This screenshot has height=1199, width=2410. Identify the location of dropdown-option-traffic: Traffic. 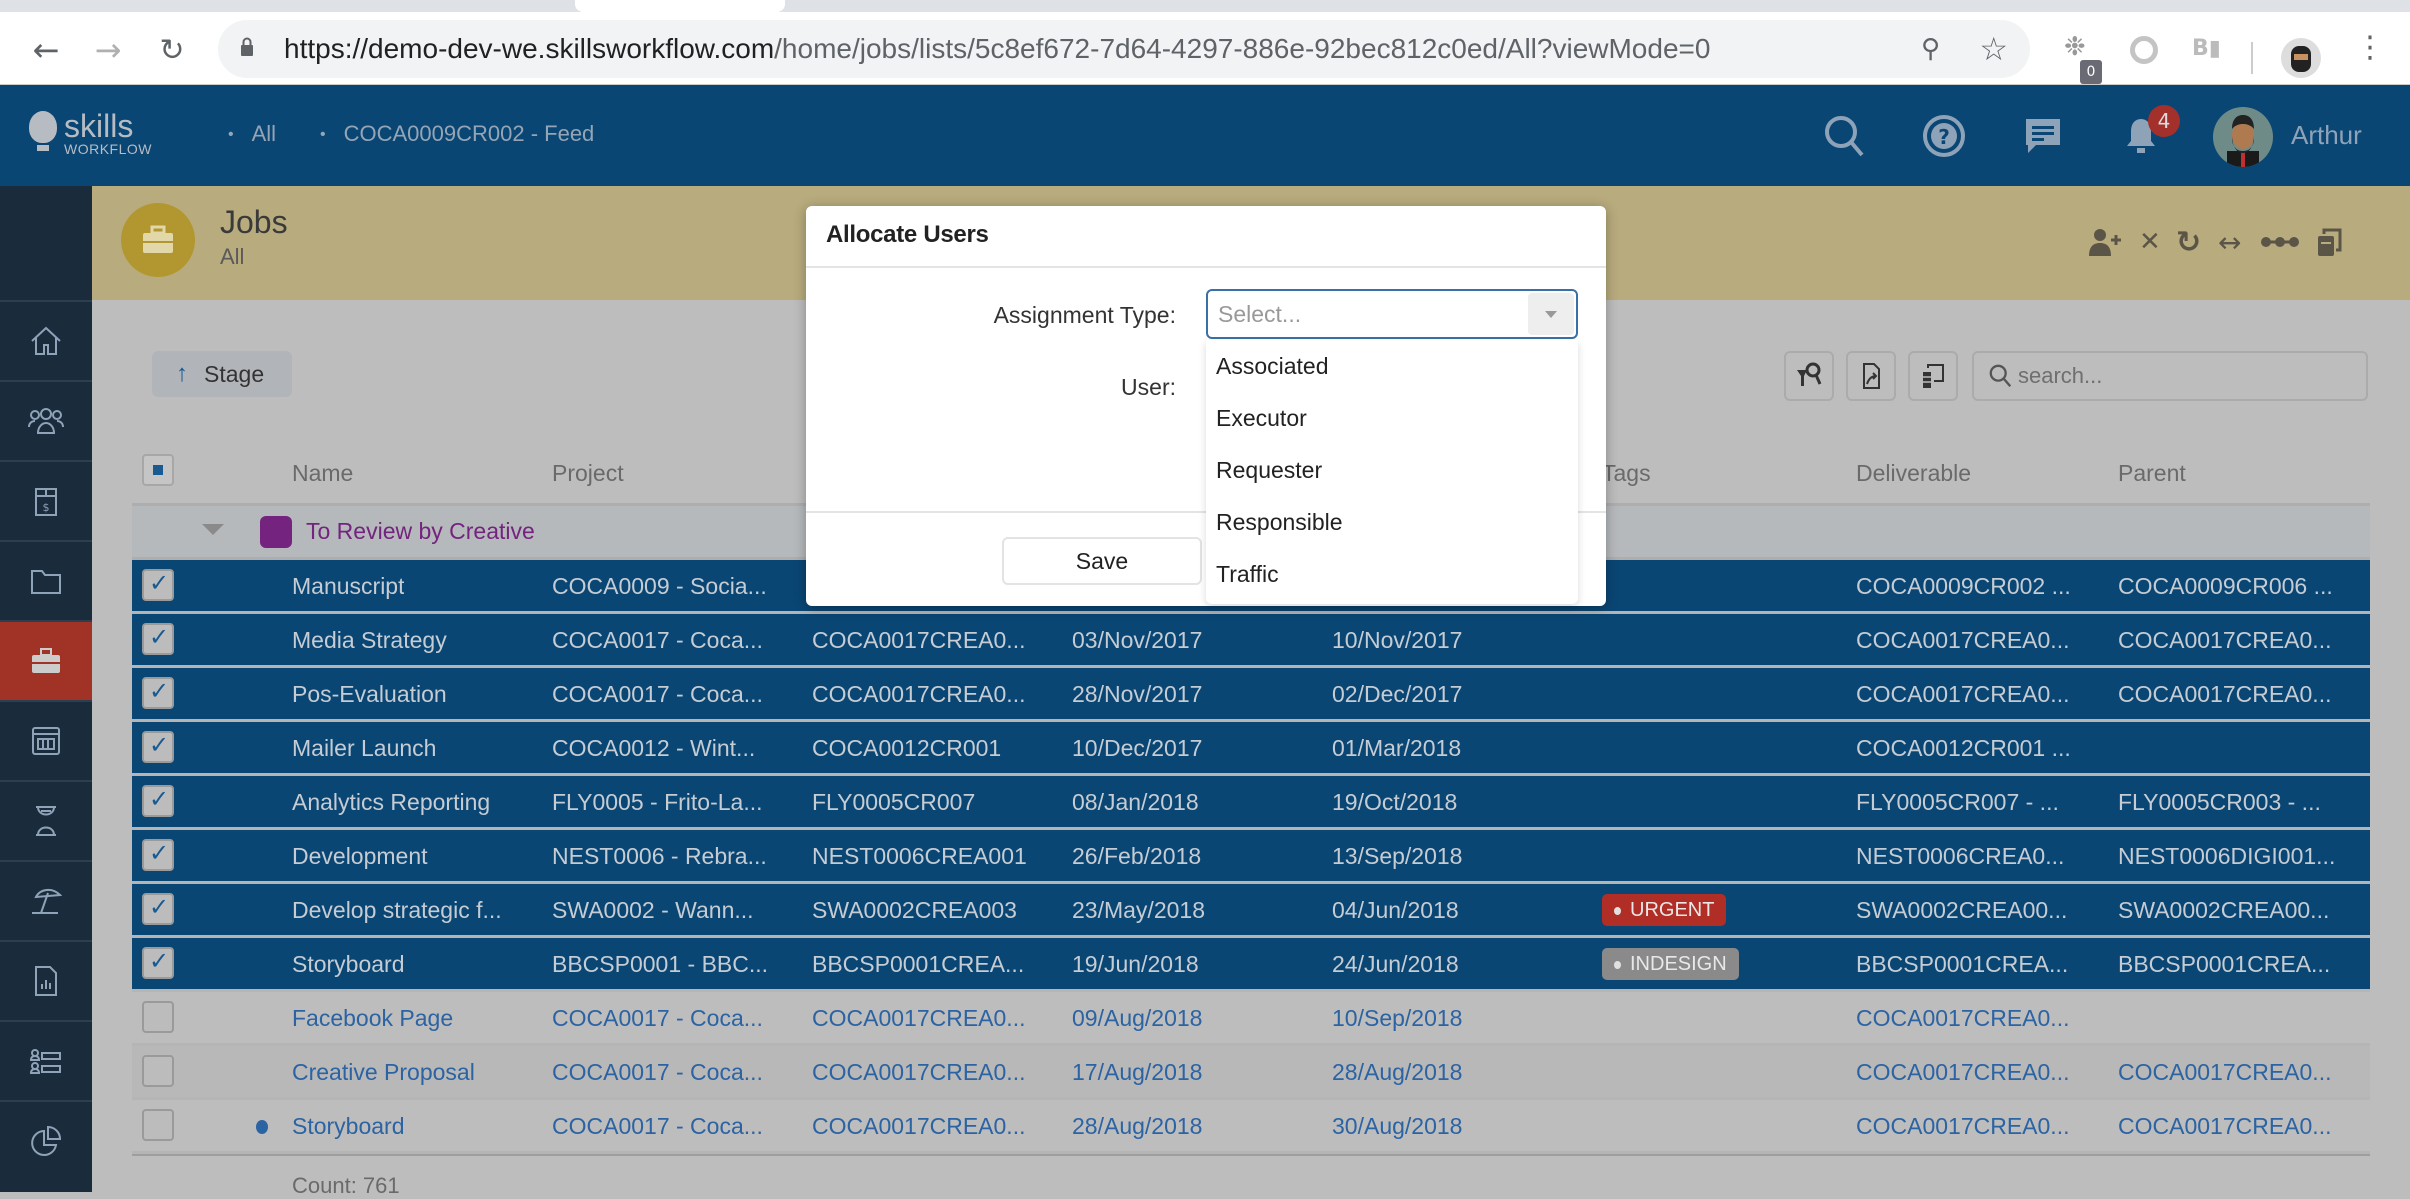
(1392, 574).